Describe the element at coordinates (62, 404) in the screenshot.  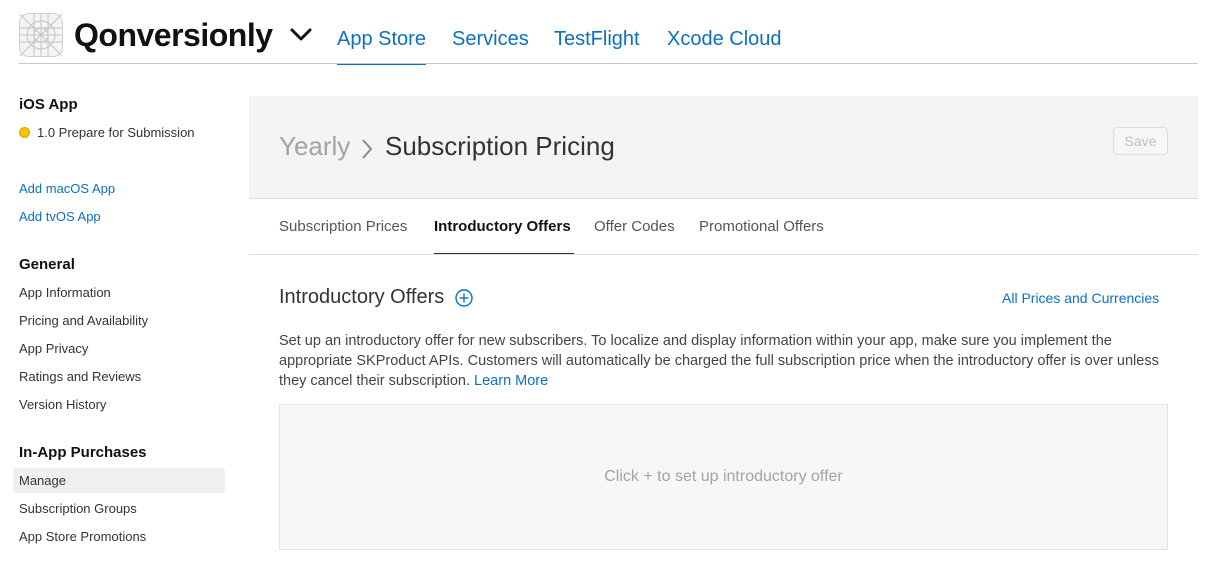
I see `sidebar-item-version-history: Version History` at that location.